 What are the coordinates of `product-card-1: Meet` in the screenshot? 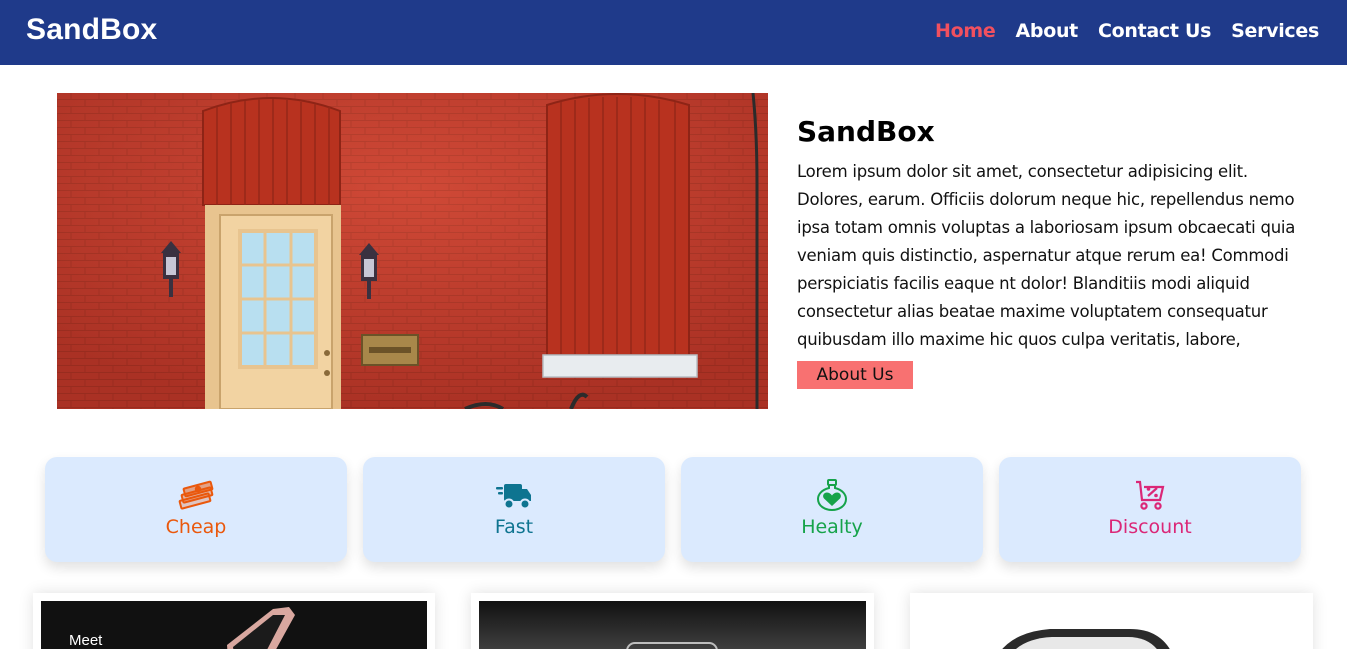 It's located at (234, 621).